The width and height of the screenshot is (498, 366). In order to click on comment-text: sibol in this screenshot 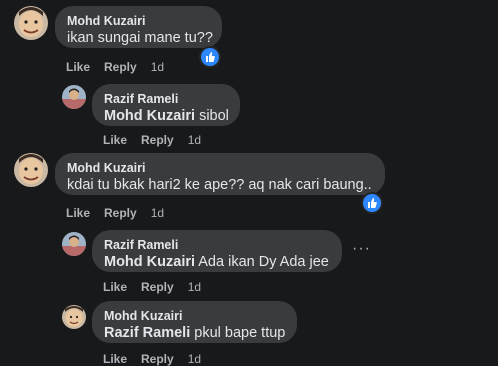, I will do `click(214, 116)`.